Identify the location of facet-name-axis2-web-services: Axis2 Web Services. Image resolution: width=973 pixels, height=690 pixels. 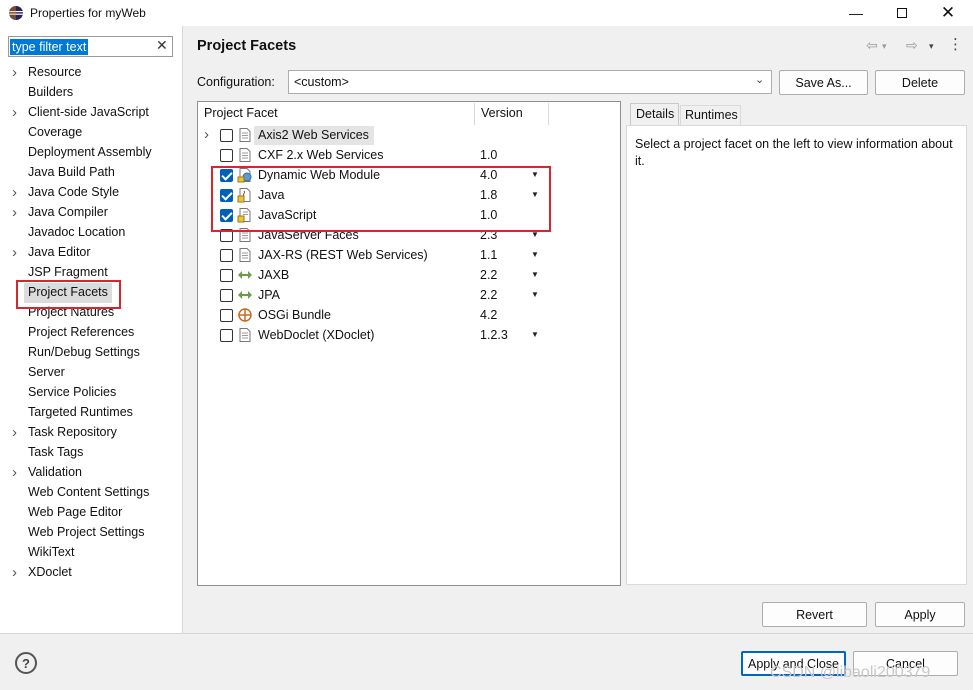
(313, 135).